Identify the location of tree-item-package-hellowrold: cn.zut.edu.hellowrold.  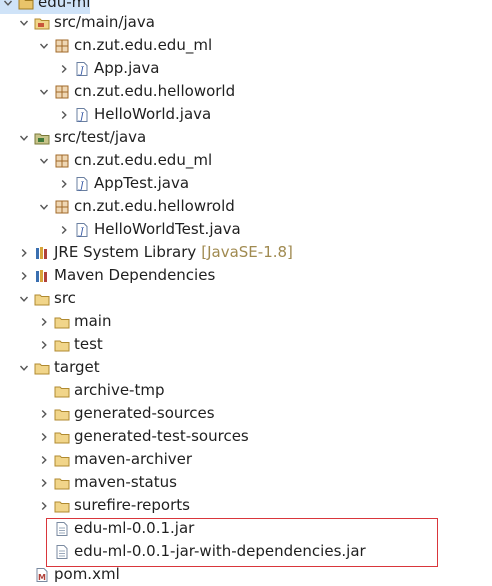
(135, 206).